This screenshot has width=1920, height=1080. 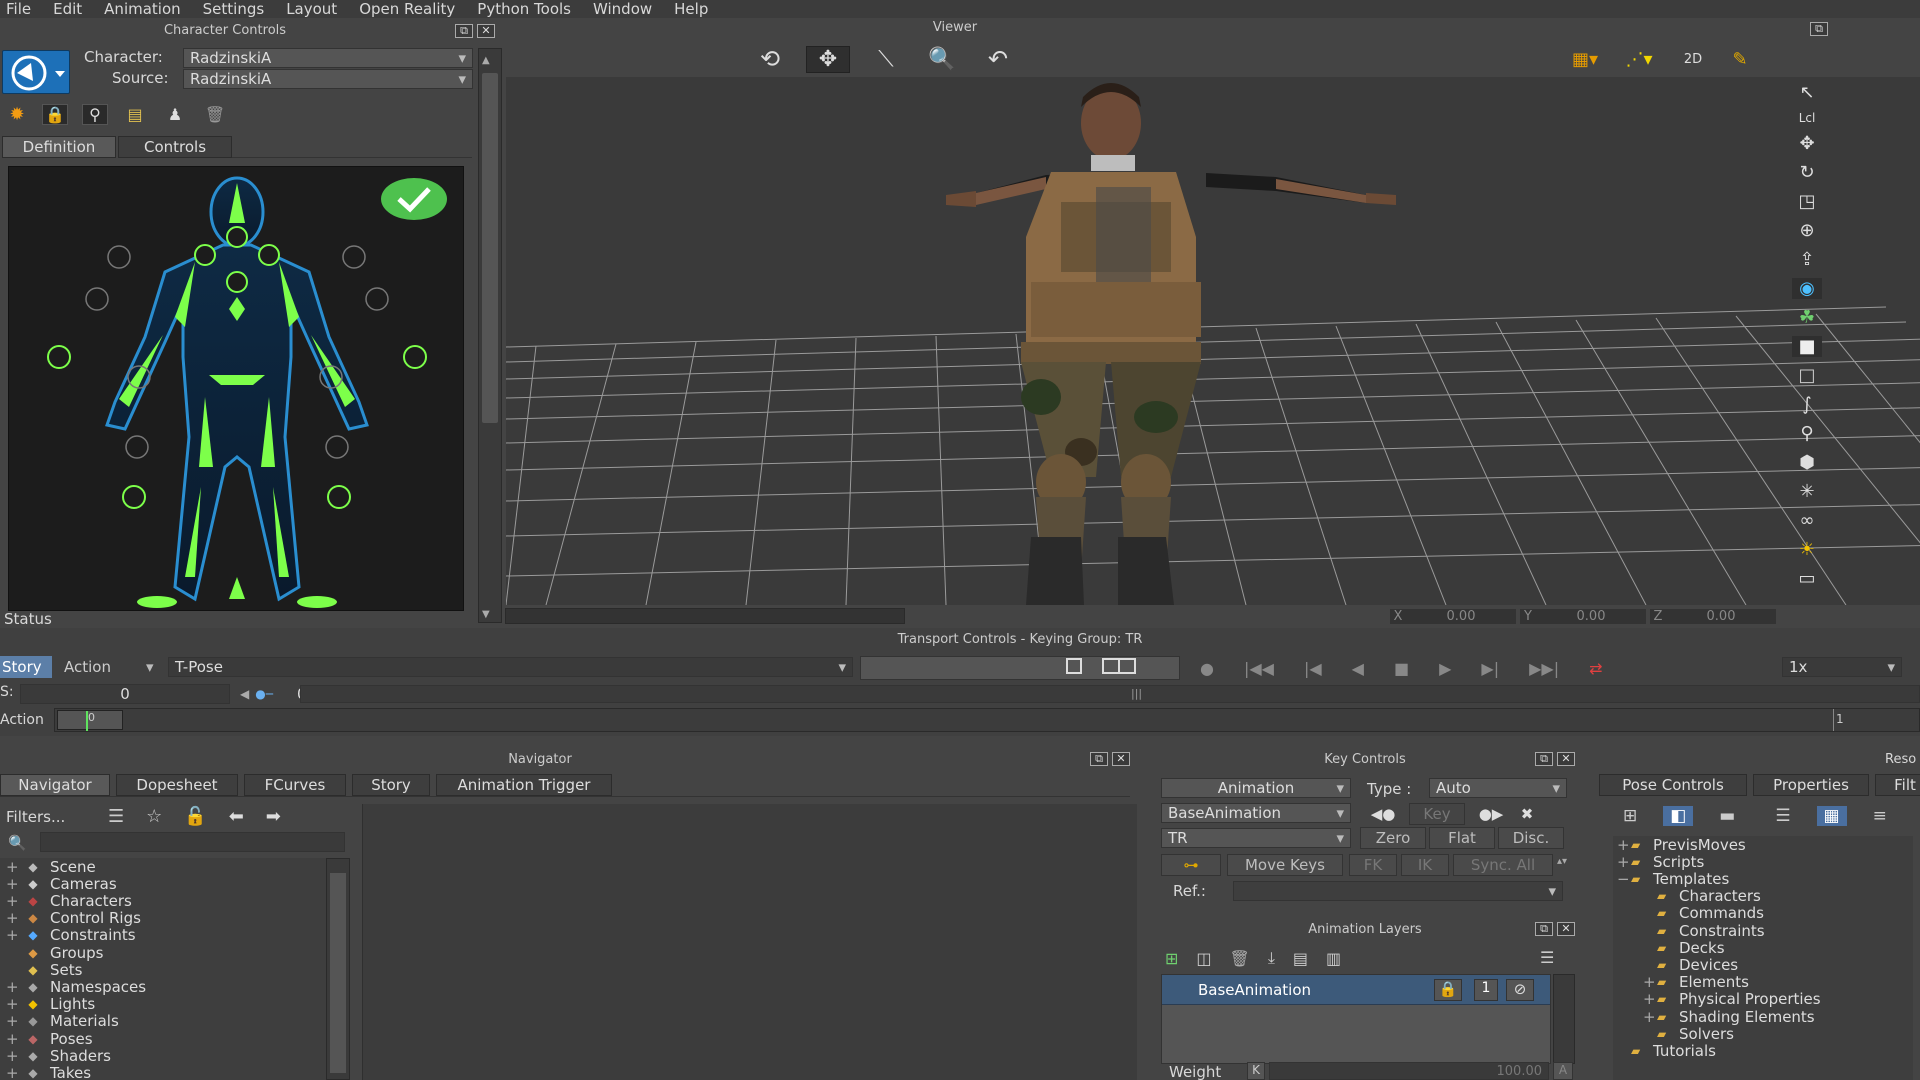 I want to click on resource-tree-item: + ▰ Physical Properties, so click(x=1717, y=999).